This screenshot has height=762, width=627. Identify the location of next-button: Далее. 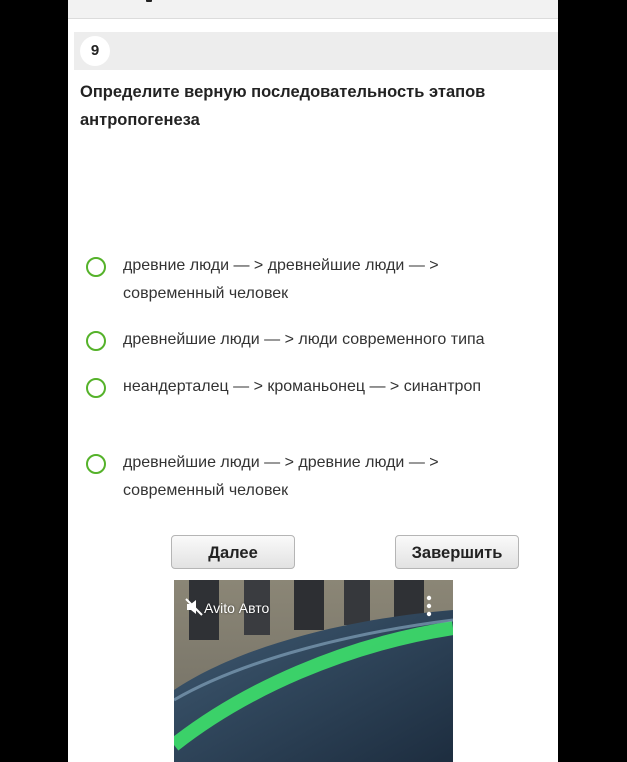
(233, 552).